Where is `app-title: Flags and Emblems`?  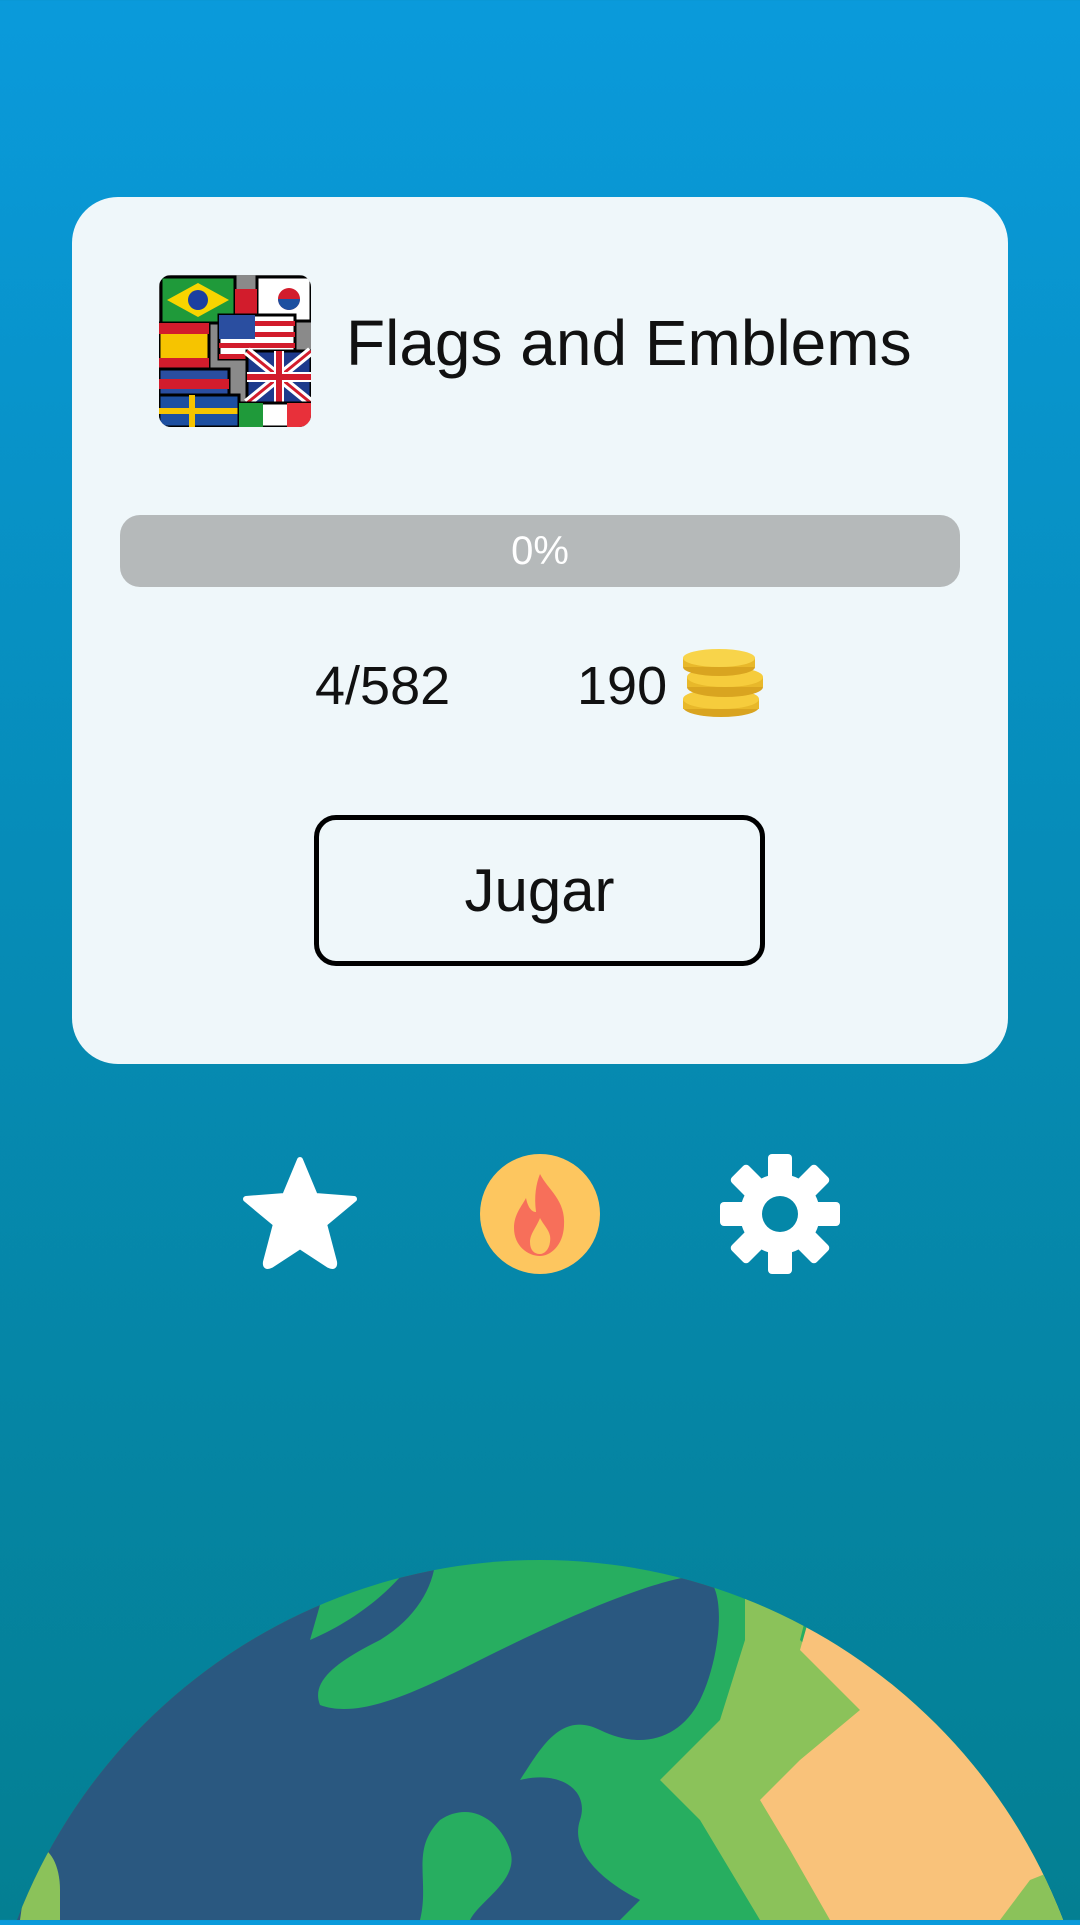
app-title: Flags and Emblems is located at coordinates (629, 343).